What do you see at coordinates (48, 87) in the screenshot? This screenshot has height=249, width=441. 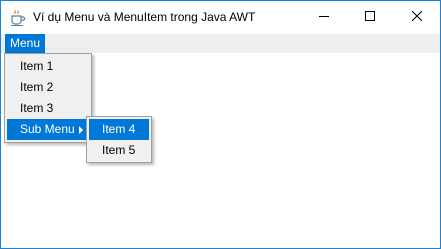 I see `menu-item-item-2: Item 2` at bounding box center [48, 87].